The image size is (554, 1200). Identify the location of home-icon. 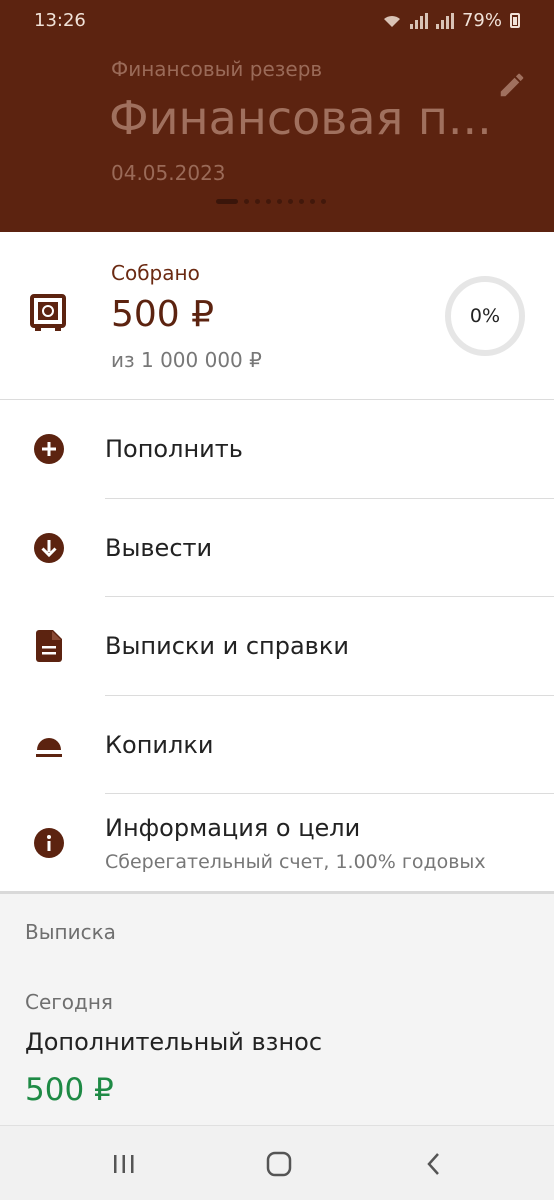
(279, 1164).